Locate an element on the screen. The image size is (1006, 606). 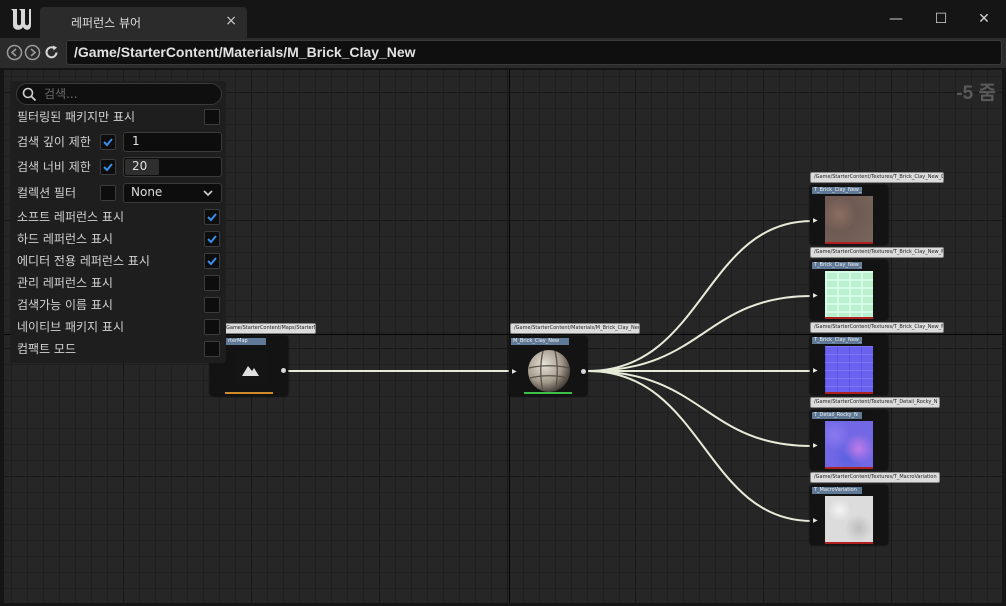
tab-reference-viewer: 레퍼런스 뷰어 × is located at coordinates (143, 22).